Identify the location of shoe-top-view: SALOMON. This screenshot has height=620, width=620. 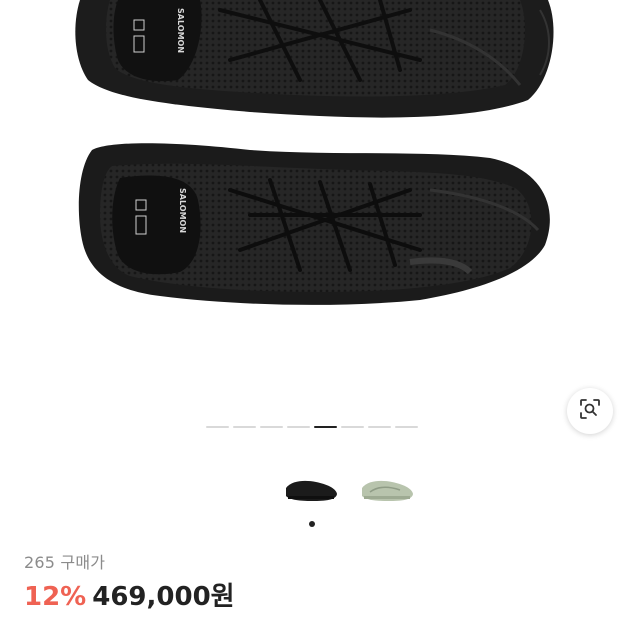
(314, 59).